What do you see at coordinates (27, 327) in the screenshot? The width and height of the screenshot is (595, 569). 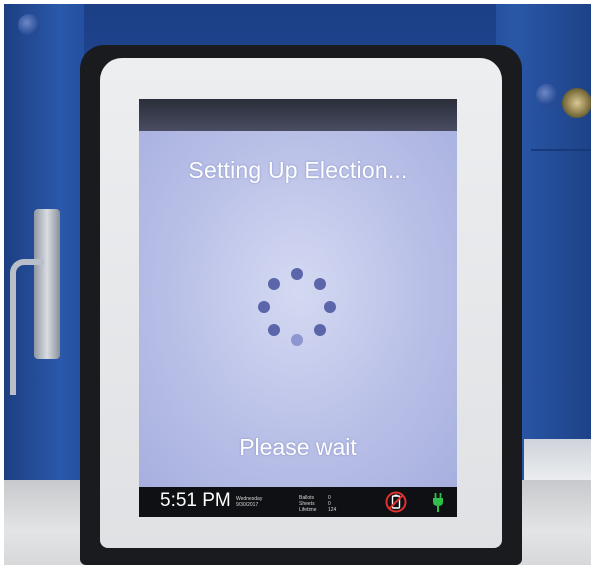 I see `side-latch-arm` at bounding box center [27, 327].